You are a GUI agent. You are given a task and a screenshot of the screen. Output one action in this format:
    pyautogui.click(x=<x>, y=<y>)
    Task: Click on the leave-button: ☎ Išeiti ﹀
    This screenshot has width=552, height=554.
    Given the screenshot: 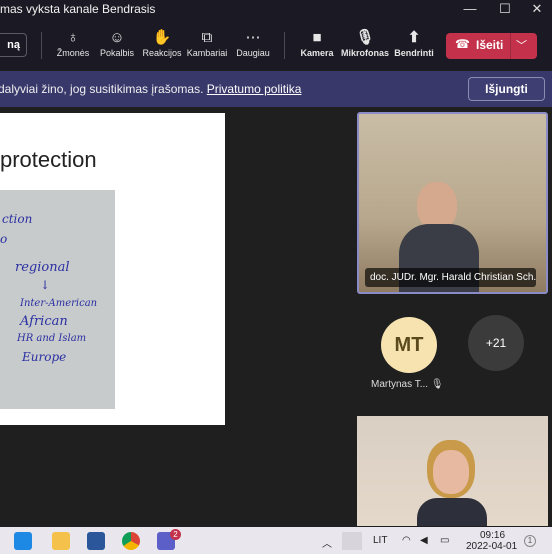 What is the action you would take?
    pyautogui.click(x=491, y=46)
    